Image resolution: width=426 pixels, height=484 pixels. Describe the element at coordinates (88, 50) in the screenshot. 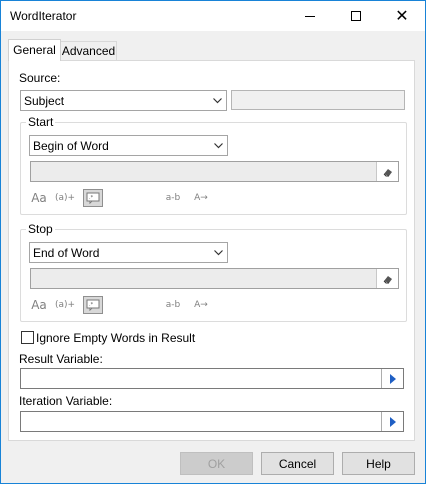

I see `tab-advanced: Advanced` at that location.